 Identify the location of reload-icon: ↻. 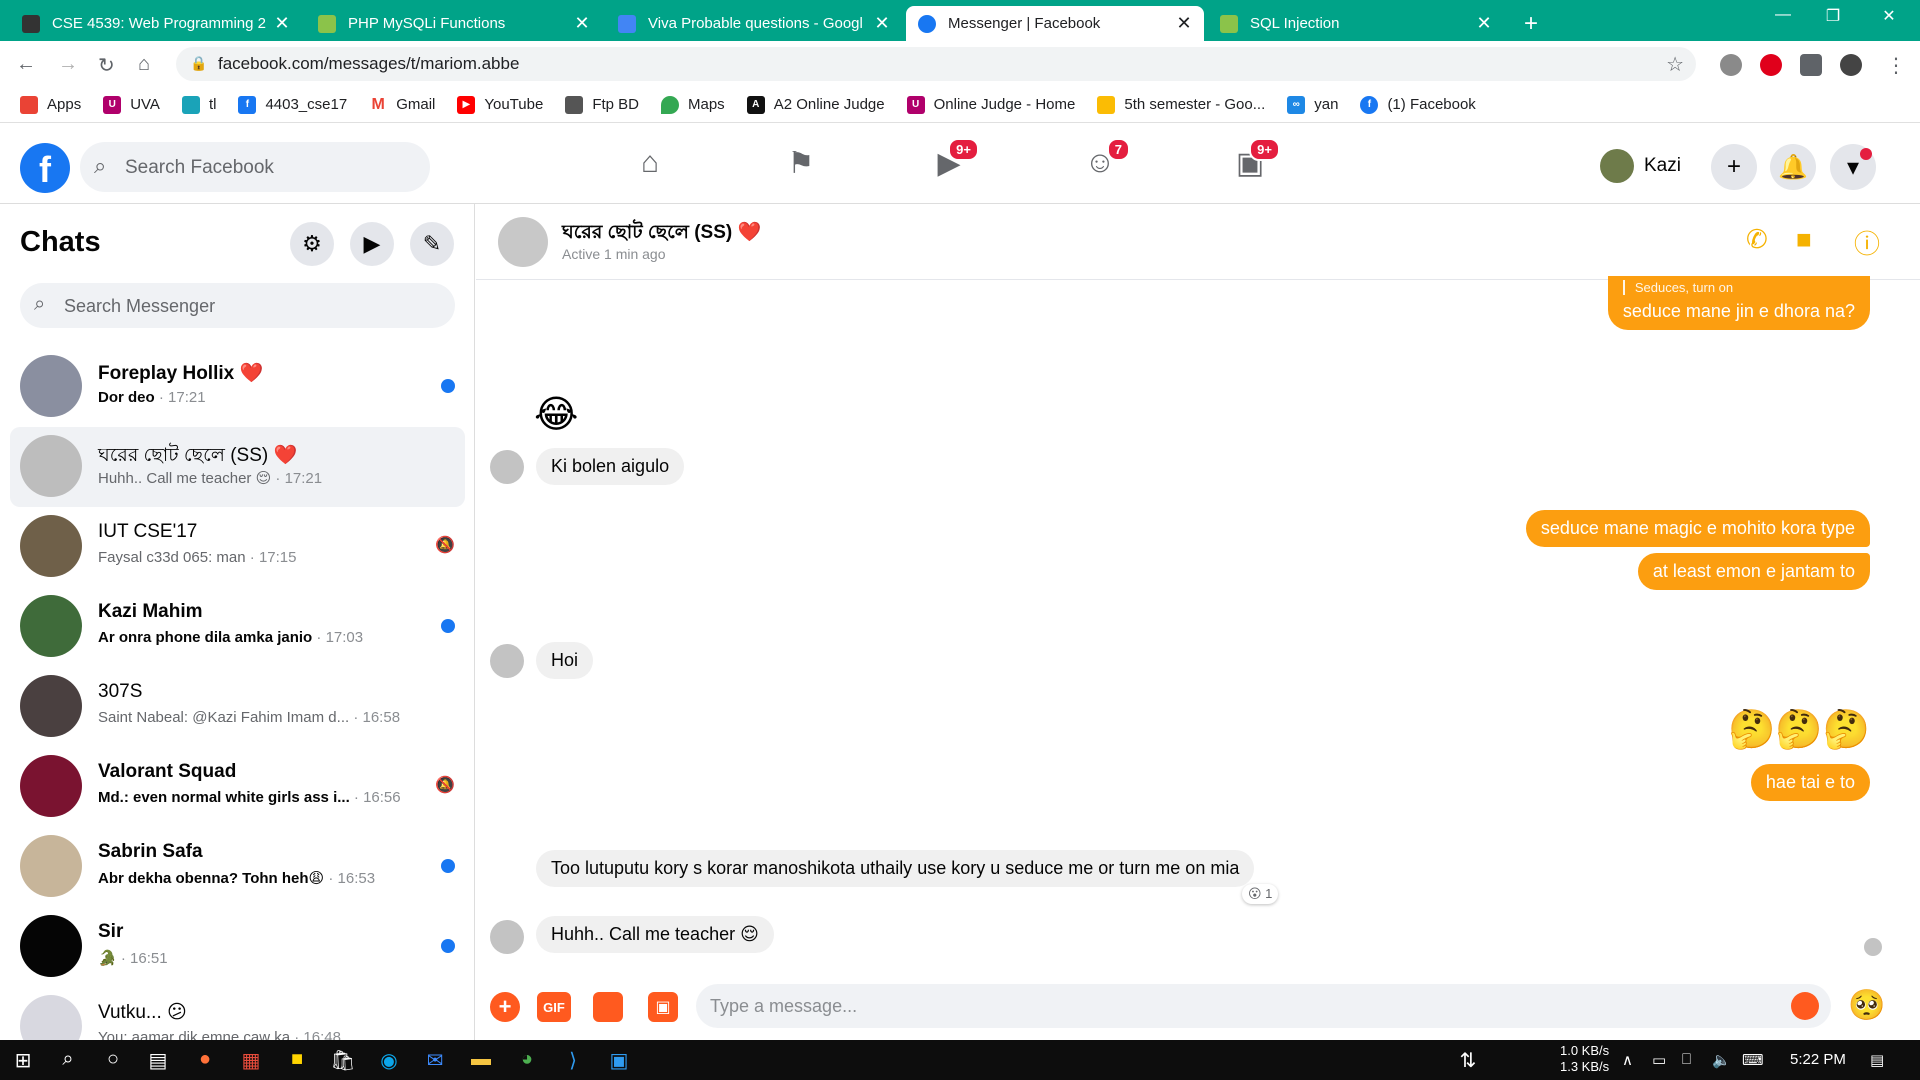
(106, 65).